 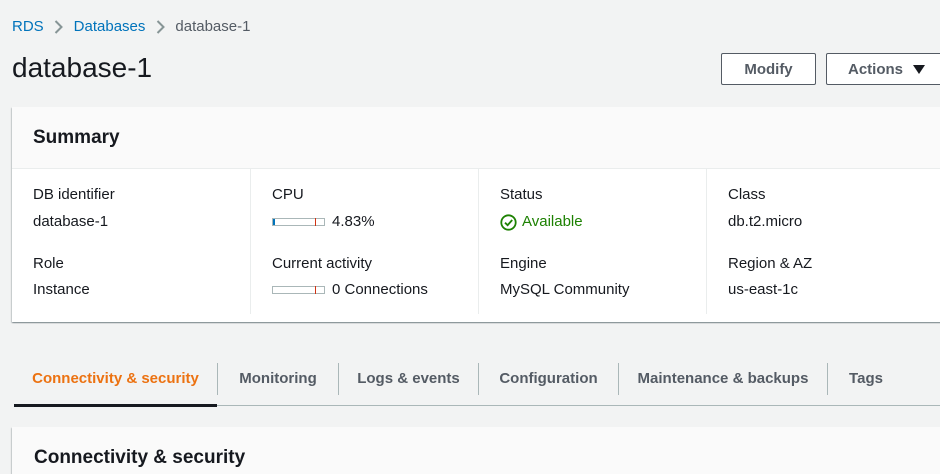 What do you see at coordinates (380, 289) in the screenshot?
I see `current-activity-value: 0 Connections` at bounding box center [380, 289].